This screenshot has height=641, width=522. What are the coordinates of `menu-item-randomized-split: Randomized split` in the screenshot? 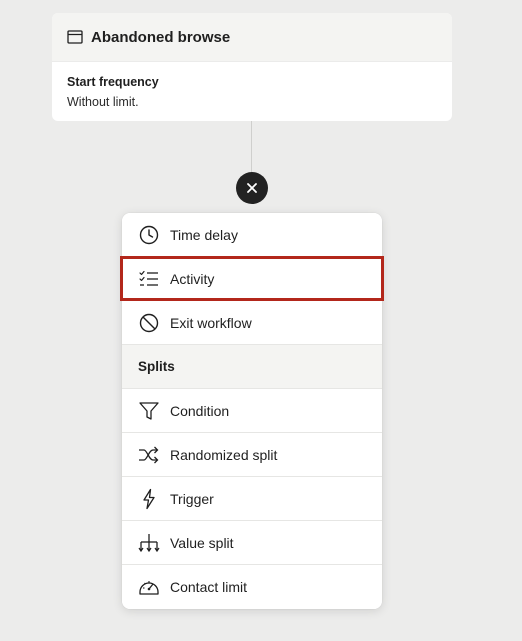 It's located at (252, 455).